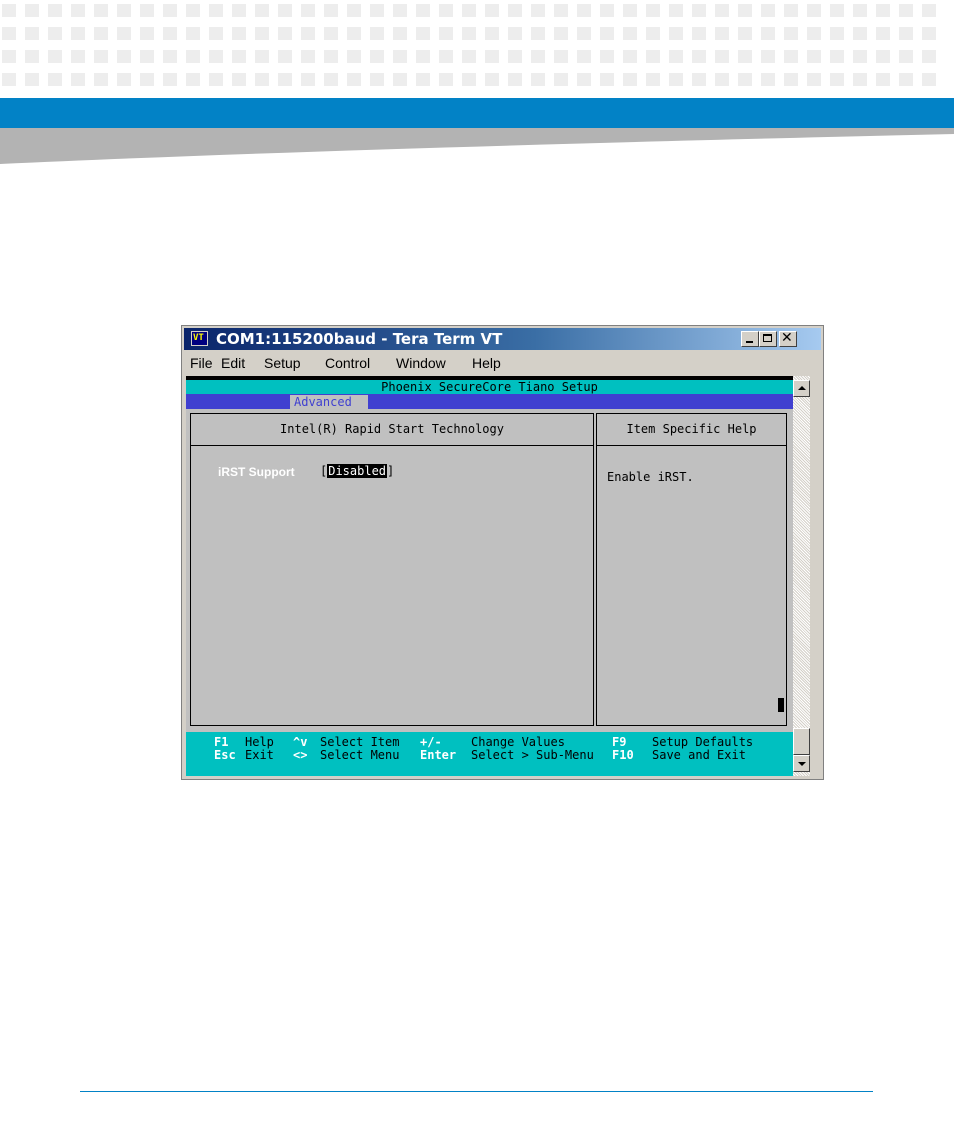  I want to click on irst-support-value: [Disabled], so click(357, 471).